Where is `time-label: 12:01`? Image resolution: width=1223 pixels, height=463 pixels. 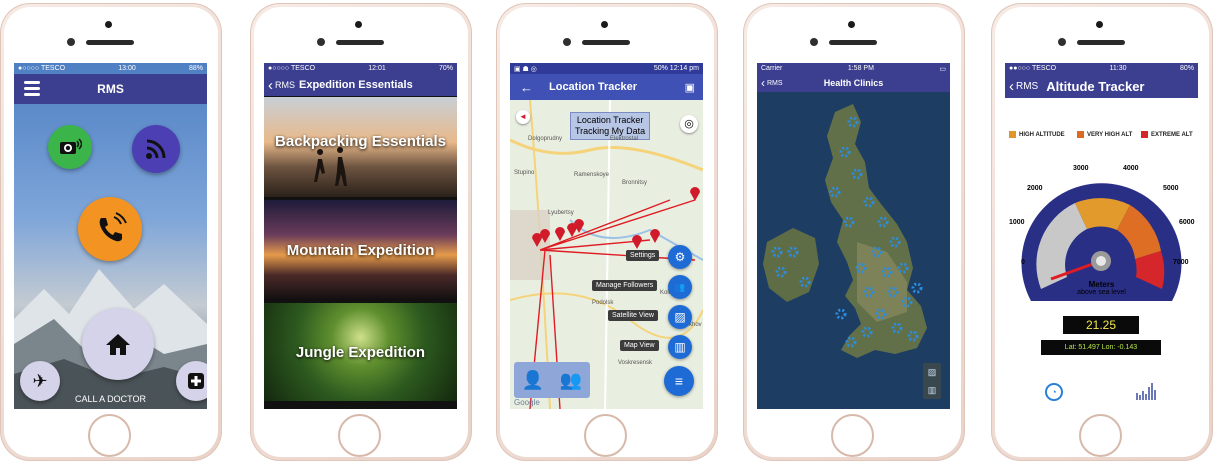
time-label: 12:01 is located at coordinates (377, 68).